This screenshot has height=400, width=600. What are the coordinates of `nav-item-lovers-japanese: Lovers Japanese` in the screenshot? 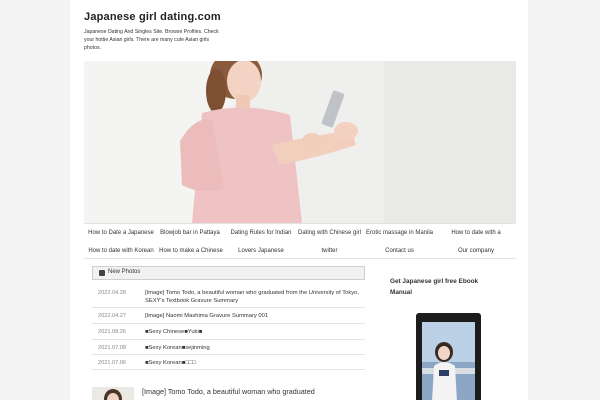 It's located at (261, 251).